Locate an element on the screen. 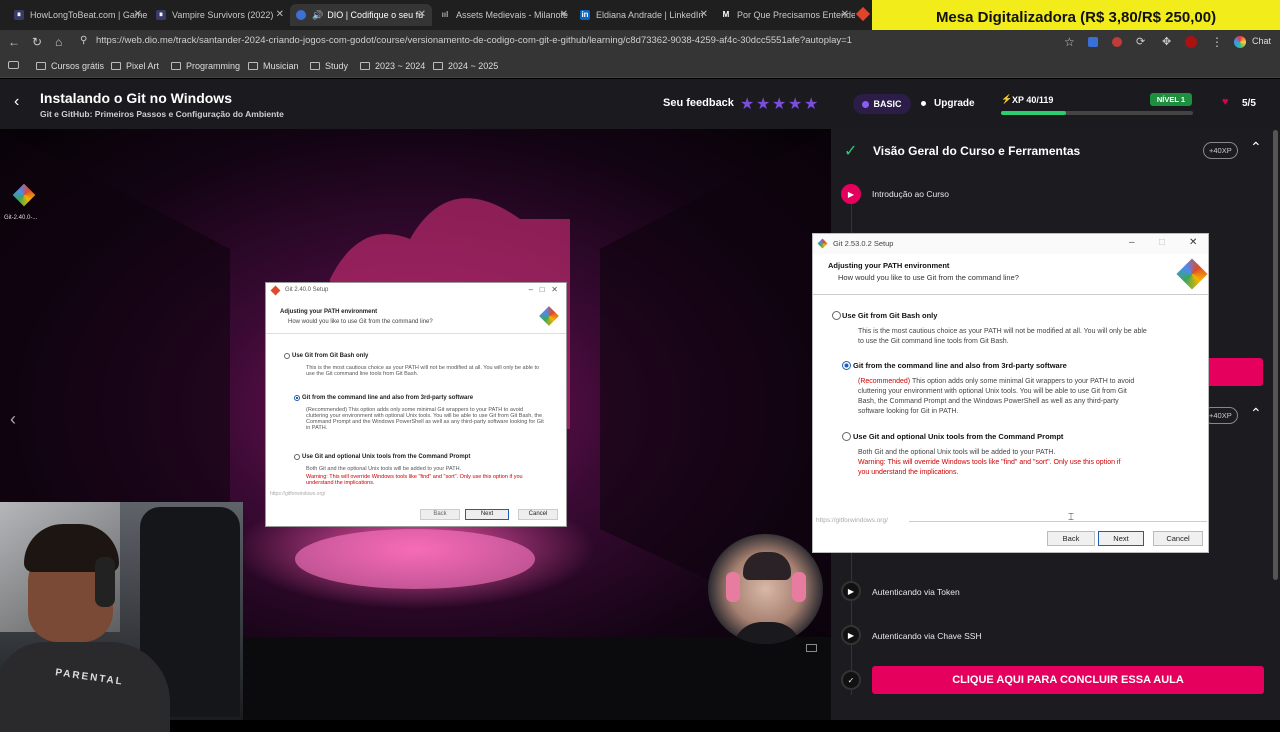 The height and width of the screenshot is (732, 1280). xp-counter: XP 40/119 is located at coordinates (1033, 100).